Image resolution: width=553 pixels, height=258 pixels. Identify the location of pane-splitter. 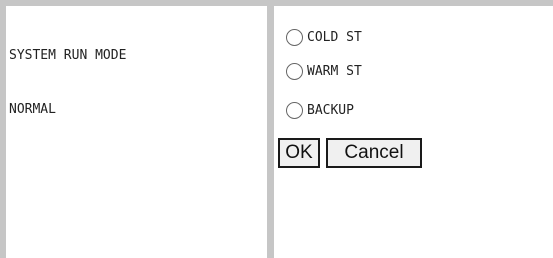
(270, 132).